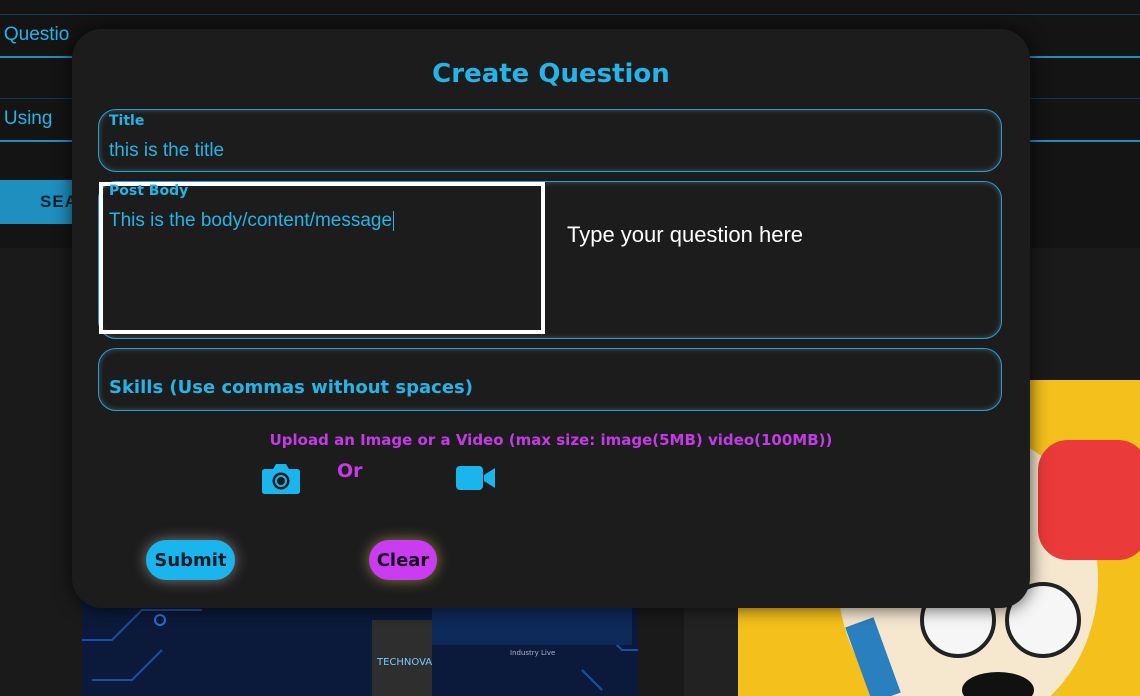 The image size is (1140, 696). What do you see at coordinates (551, 74) in the screenshot?
I see `modal-title: Create Question` at bounding box center [551, 74].